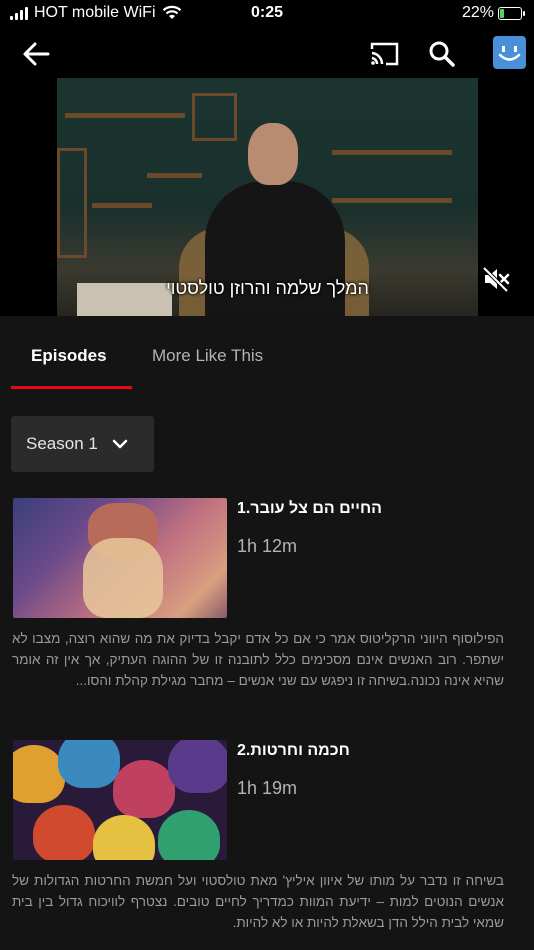 The height and width of the screenshot is (950, 534). I want to click on battery-fill, so click(502, 13).